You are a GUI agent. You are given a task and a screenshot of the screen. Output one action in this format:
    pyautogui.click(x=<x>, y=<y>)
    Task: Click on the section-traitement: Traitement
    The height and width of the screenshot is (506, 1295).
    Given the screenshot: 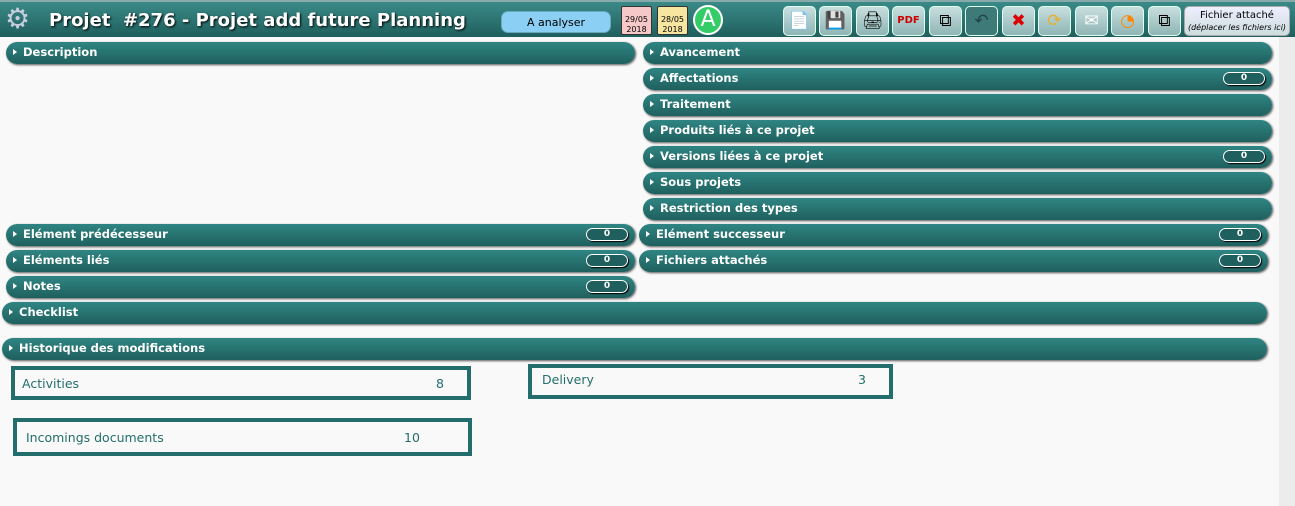 What is the action you would take?
    pyautogui.click(x=957, y=105)
    